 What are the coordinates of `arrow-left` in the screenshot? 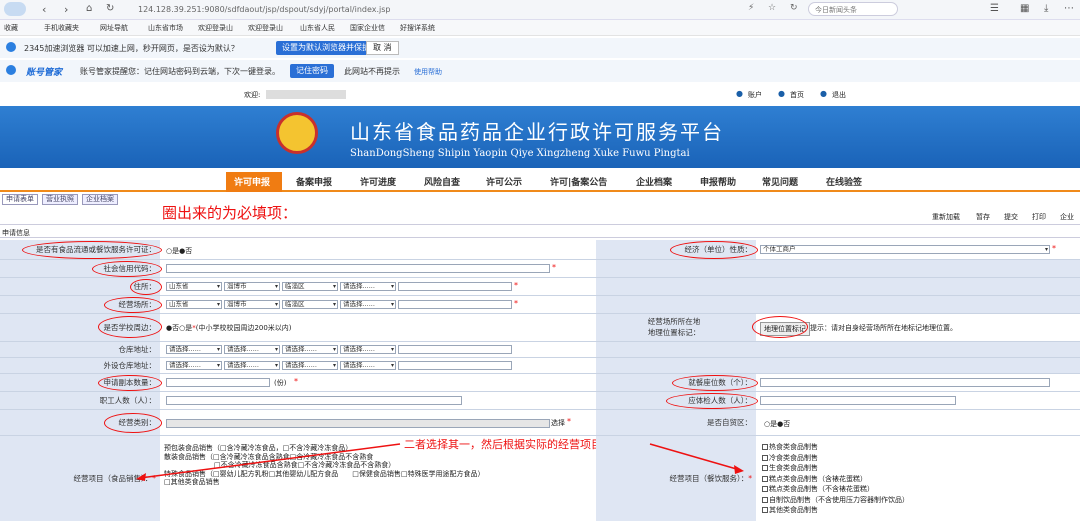 It's located at (270, 461).